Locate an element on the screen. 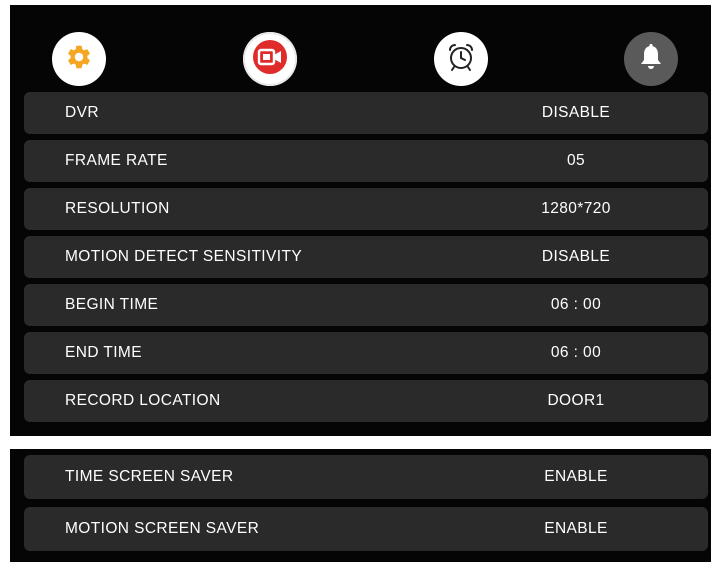 This screenshot has width=711, height=562. setting-row-begin-time: BEGIN TIME 06 : 00 is located at coordinates (366, 305).